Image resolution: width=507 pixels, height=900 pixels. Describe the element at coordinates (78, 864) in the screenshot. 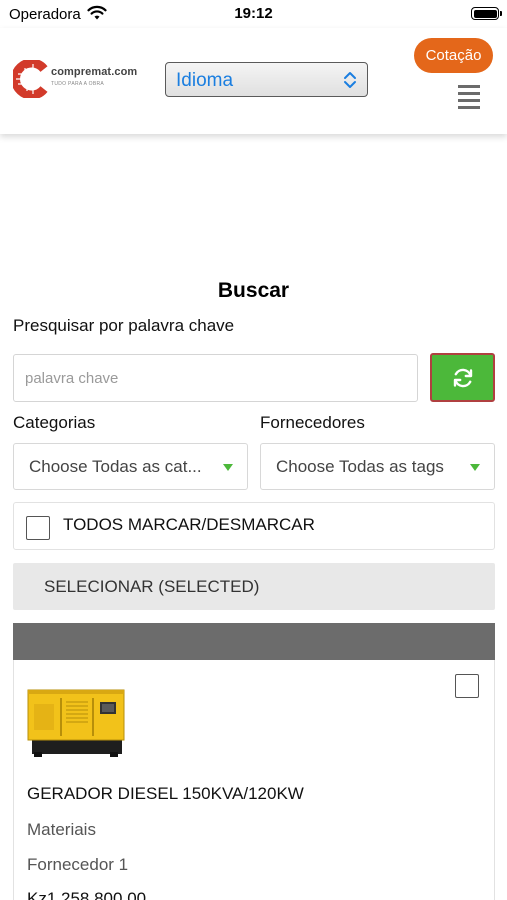

I see `product-supplier: Fornecedor 1` at that location.